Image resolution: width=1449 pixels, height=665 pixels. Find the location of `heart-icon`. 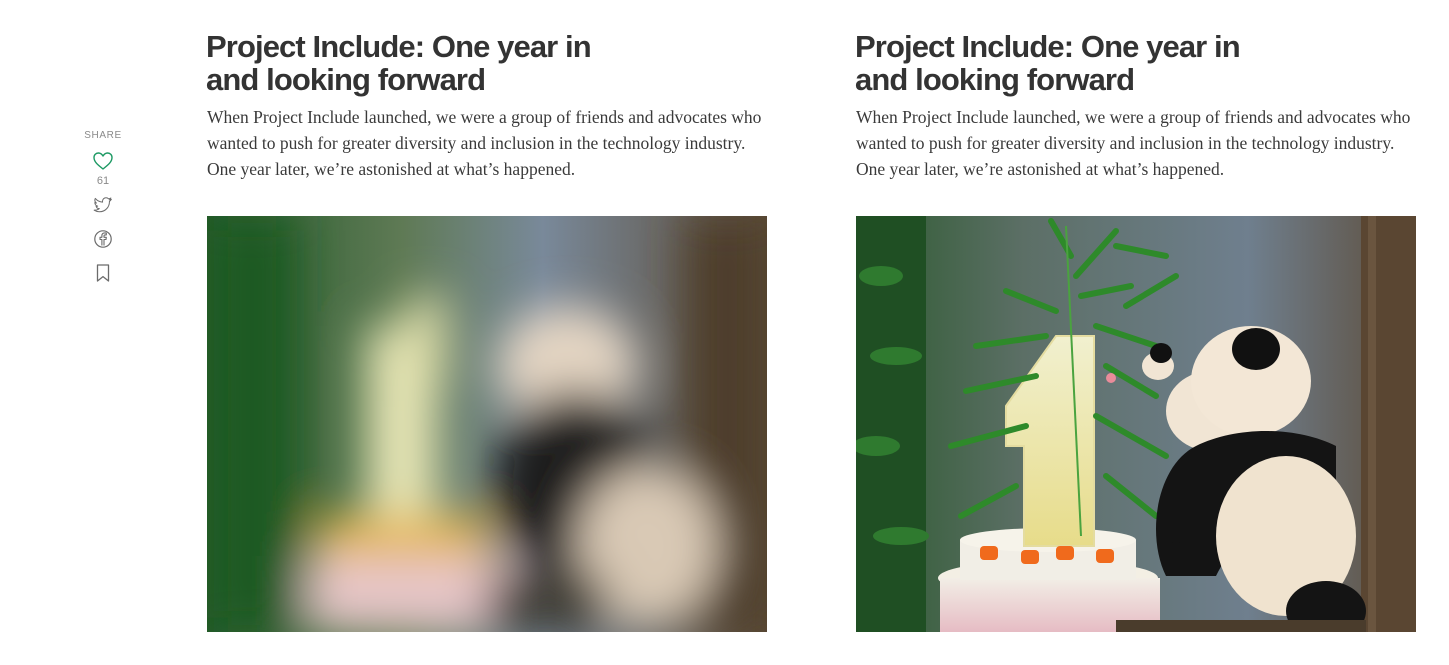

heart-icon is located at coordinates (103, 161).